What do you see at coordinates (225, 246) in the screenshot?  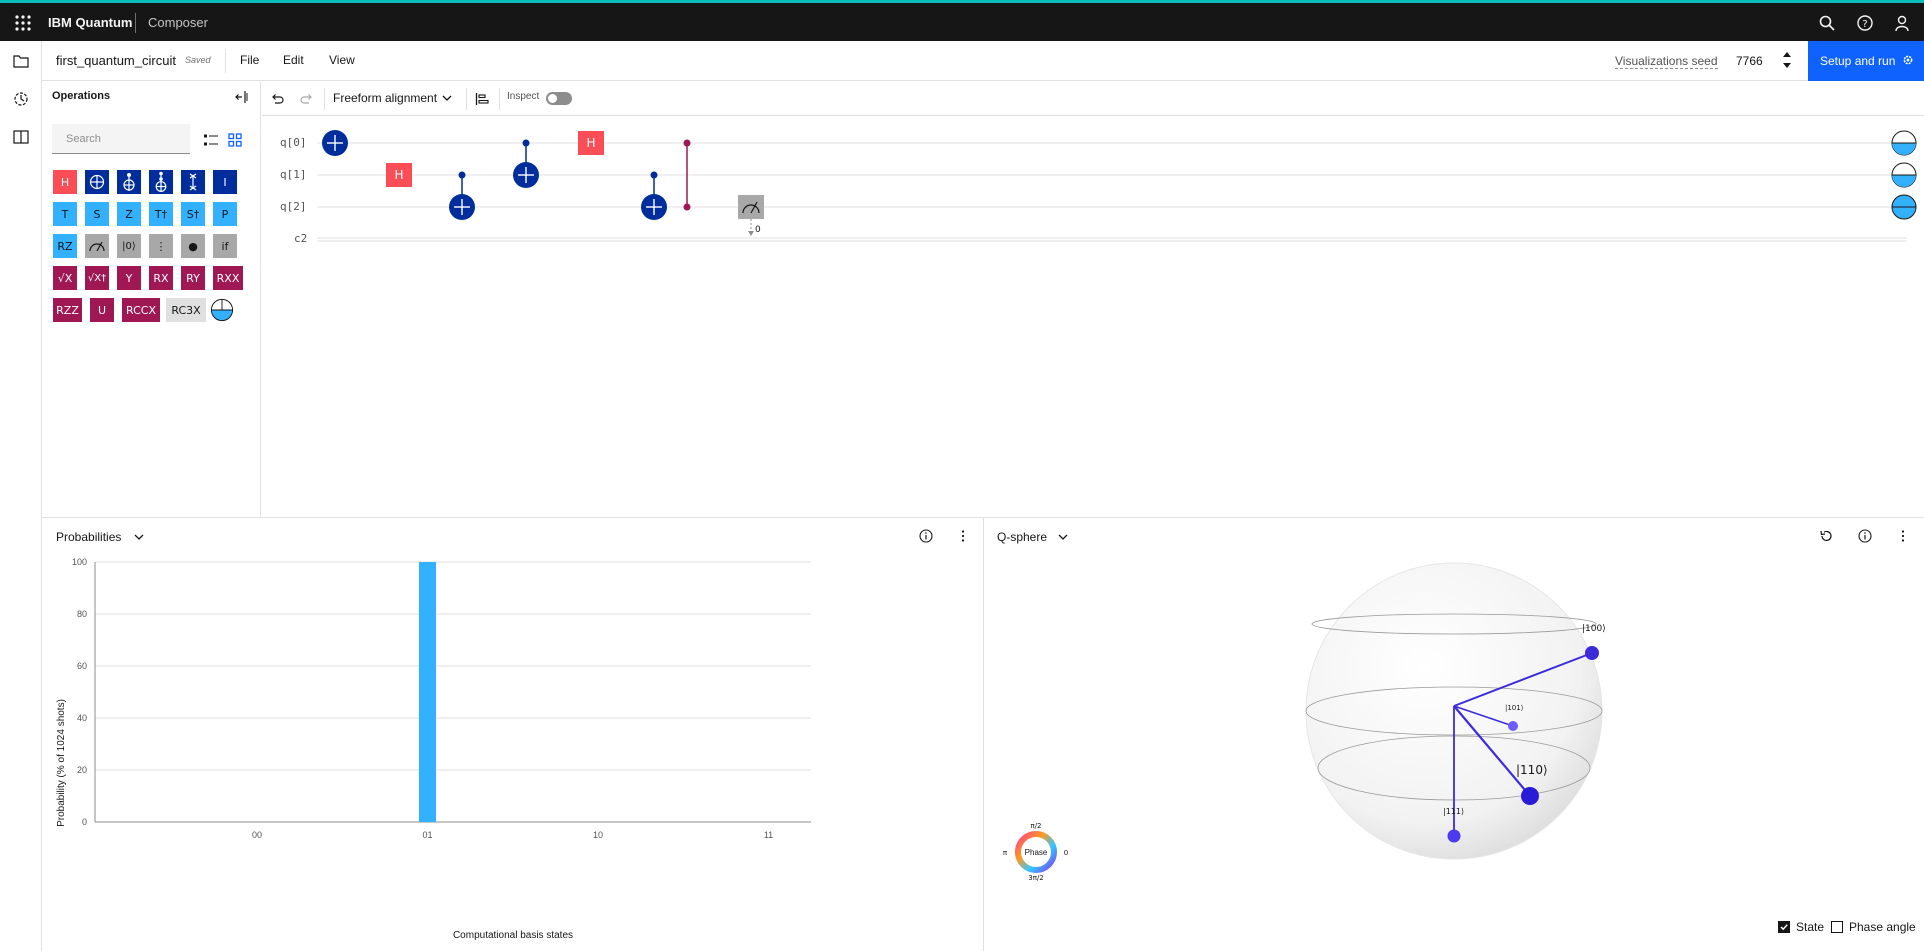 I see `gate-if: if` at bounding box center [225, 246].